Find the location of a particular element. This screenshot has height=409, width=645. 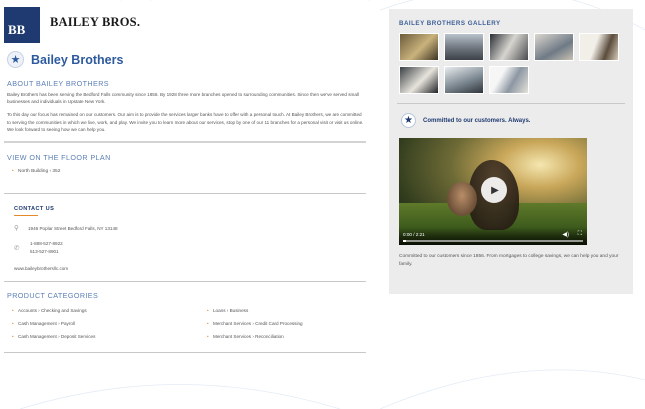

video-time: 0:00 / 2:21 is located at coordinates (414, 234).